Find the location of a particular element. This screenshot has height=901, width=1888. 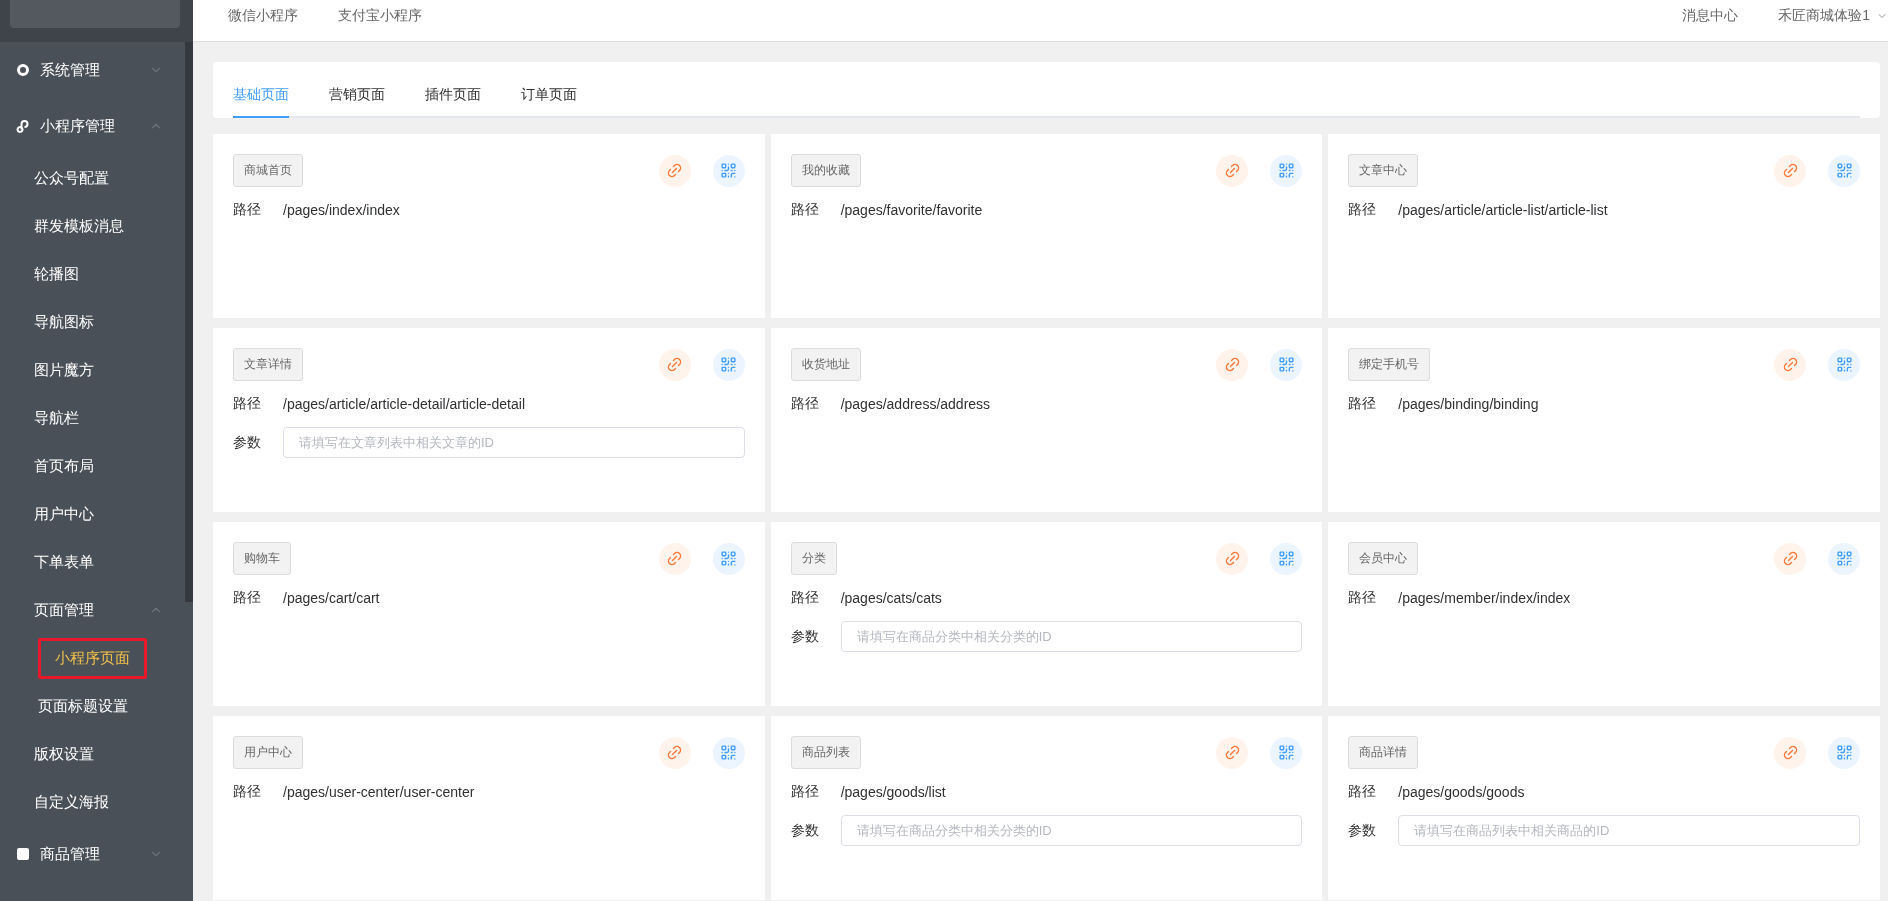

sidebar-item: 版权设置 is located at coordinates (92, 754).